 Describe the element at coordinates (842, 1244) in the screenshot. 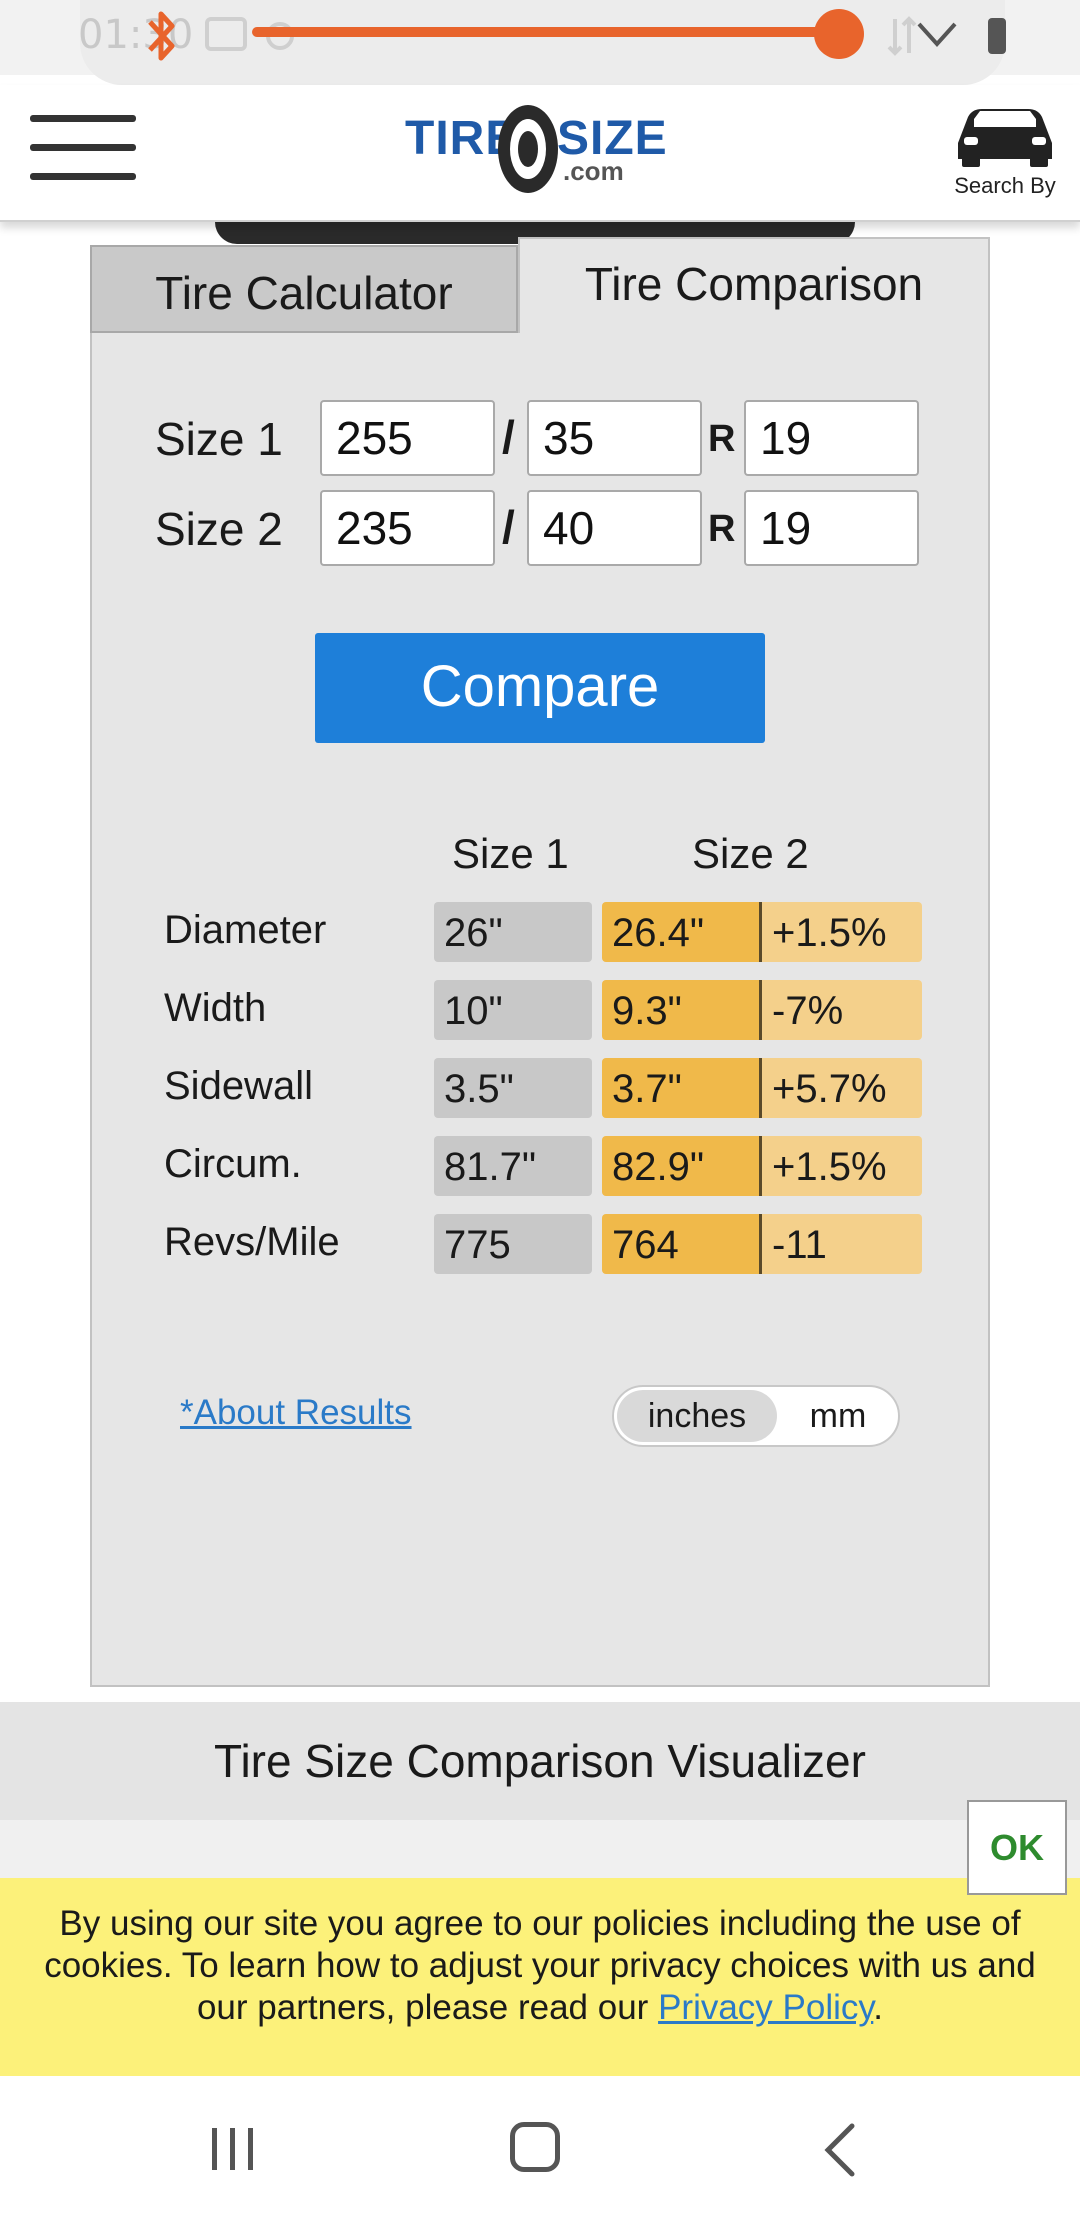

I see `revs-mile-diff: -11` at that location.